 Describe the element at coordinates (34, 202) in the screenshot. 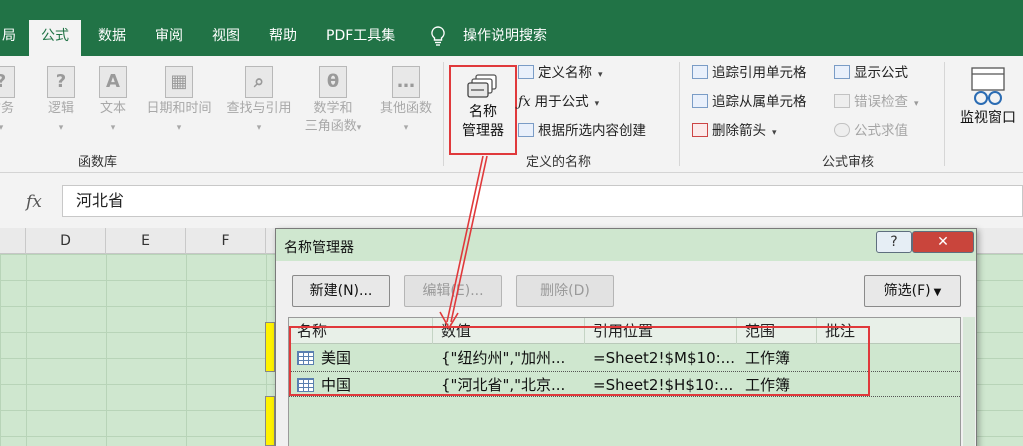

I see `insert-function-icon: fx` at that location.